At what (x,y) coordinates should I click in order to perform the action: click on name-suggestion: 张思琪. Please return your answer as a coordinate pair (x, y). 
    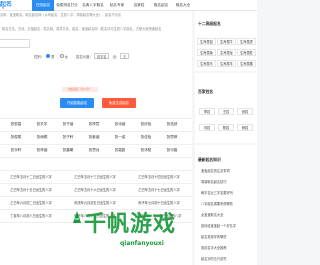
    Looking at the image, I should click on (172, 137).